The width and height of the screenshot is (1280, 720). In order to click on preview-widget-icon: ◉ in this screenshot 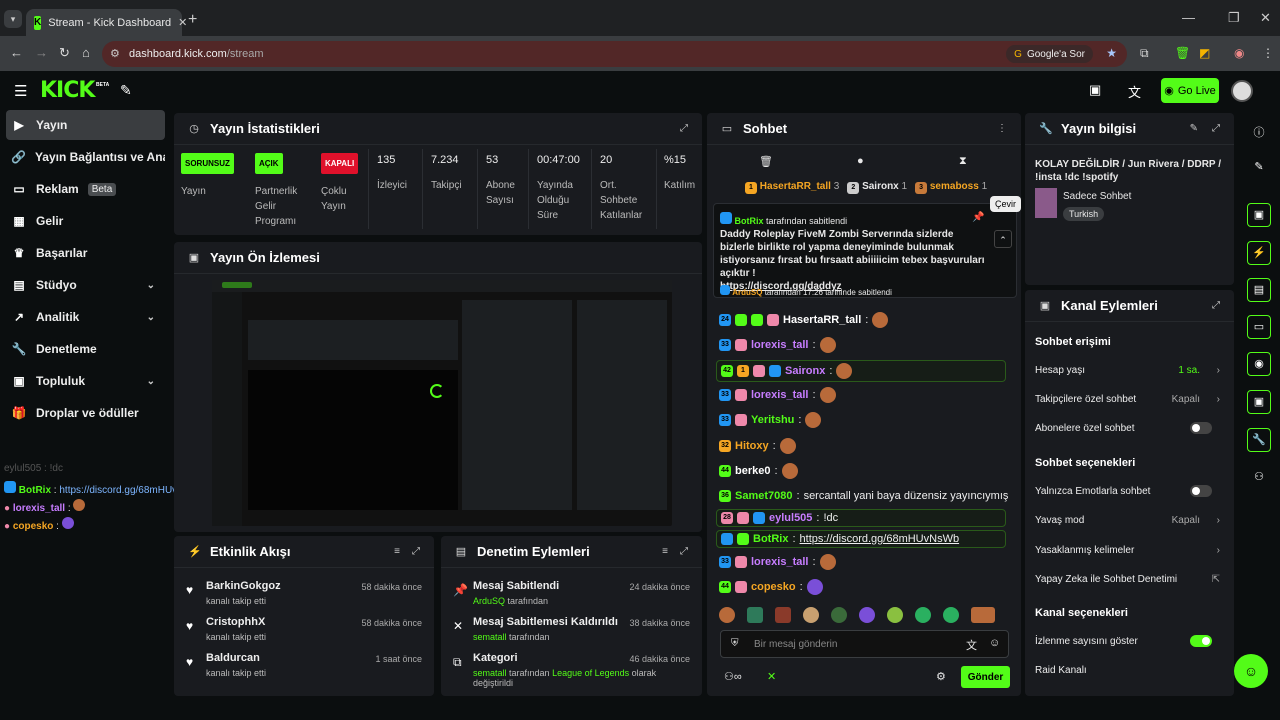, I will do `click(1259, 364)`.